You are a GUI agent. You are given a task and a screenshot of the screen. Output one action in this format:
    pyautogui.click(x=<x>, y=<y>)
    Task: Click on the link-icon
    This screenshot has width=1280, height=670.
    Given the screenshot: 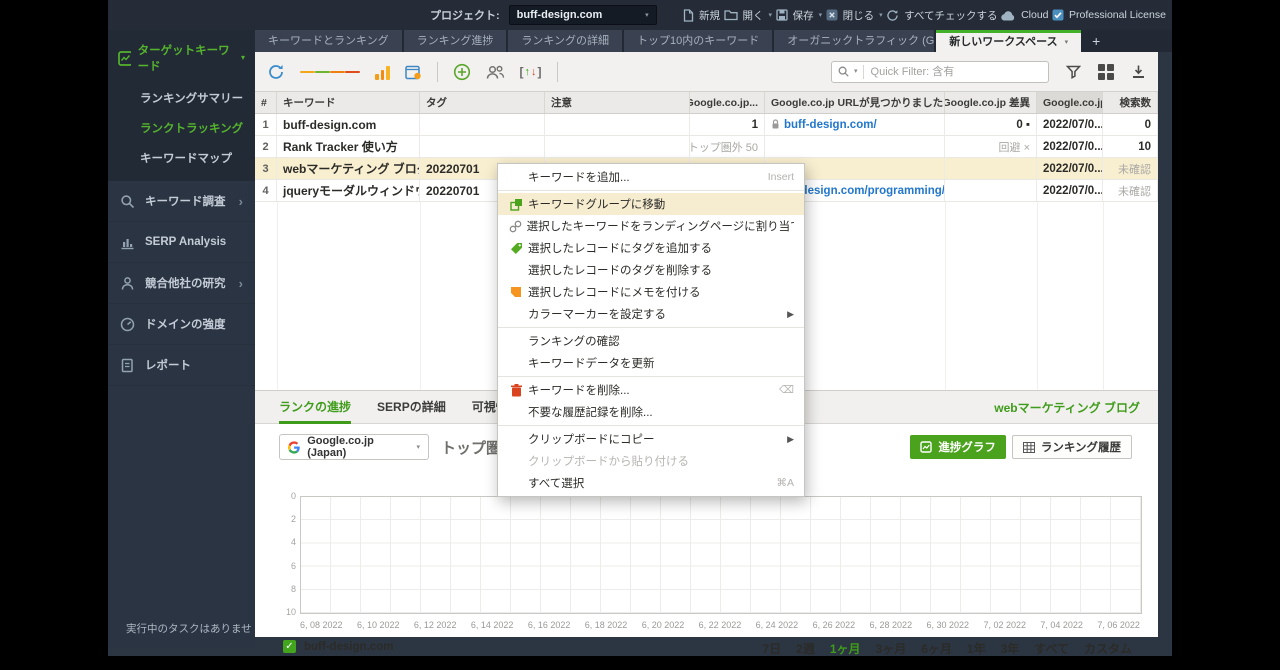 What is the action you would take?
    pyautogui.click(x=515, y=226)
    